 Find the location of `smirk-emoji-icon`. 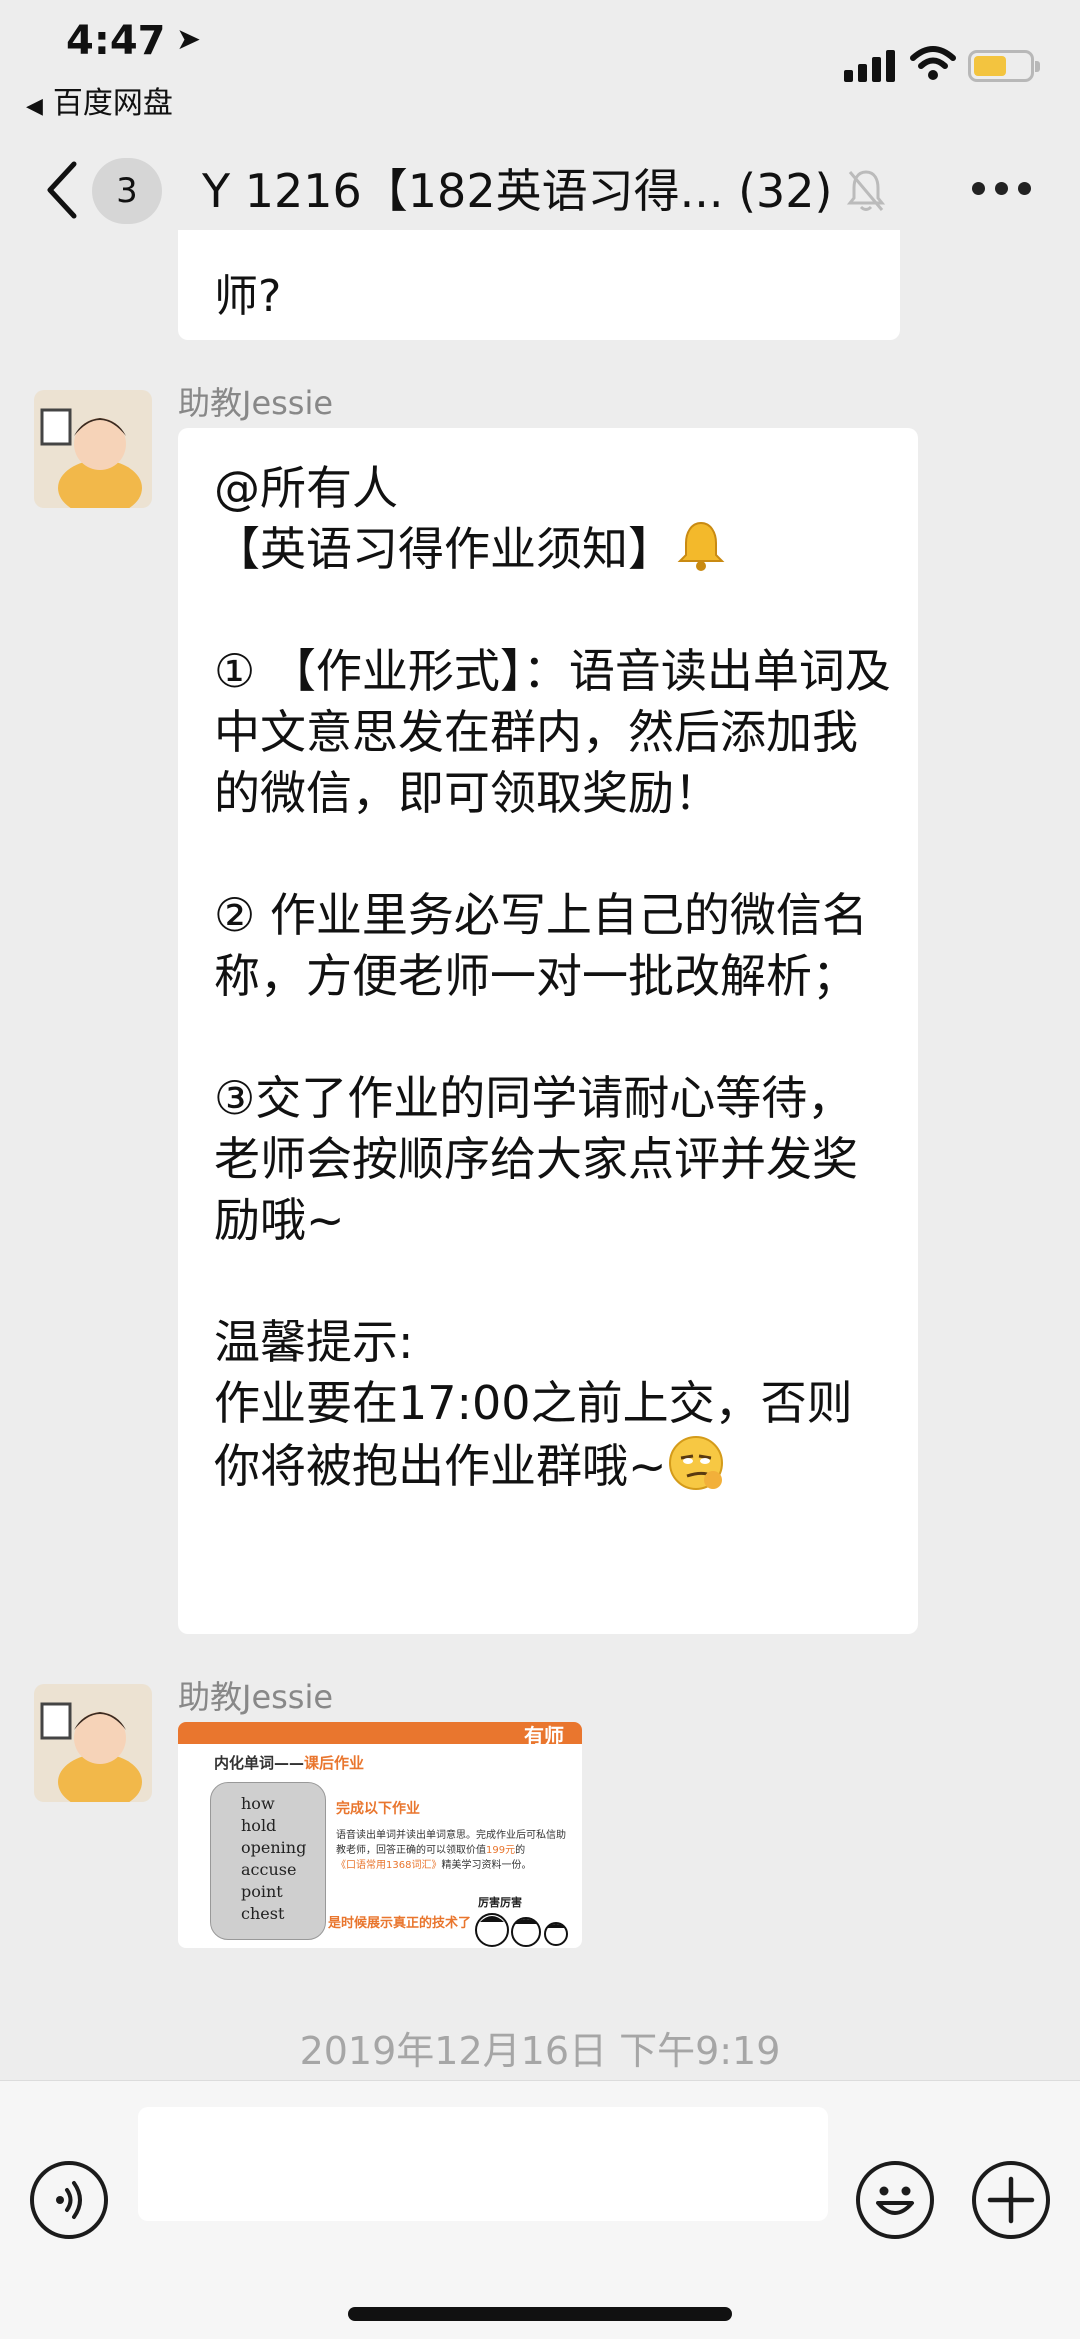

smirk-emoji-icon is located at coordinates (695, 1463).